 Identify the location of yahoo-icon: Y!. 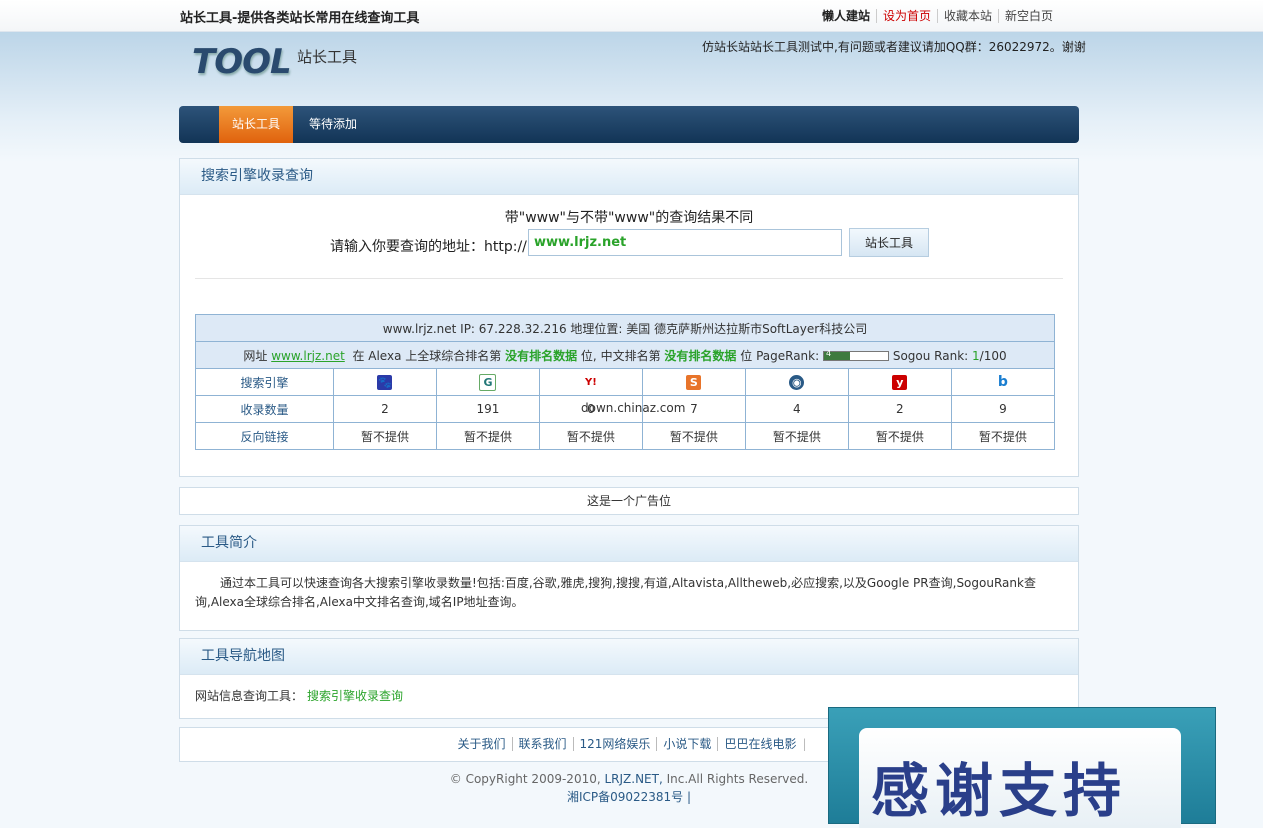
(590, 382).